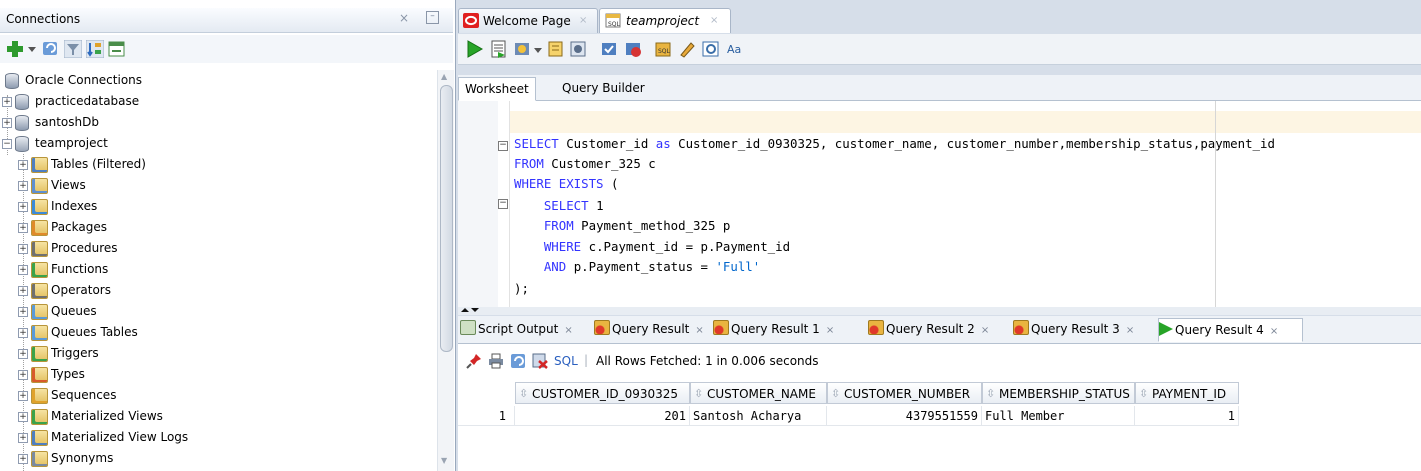 This screenshot has height=471, width=1421. What do you see at coordinates (652, 247) in the screenshot?
I see `code-line: WHERE c.Payment_id = p.Payment_id` at bounding box center [652, 247].